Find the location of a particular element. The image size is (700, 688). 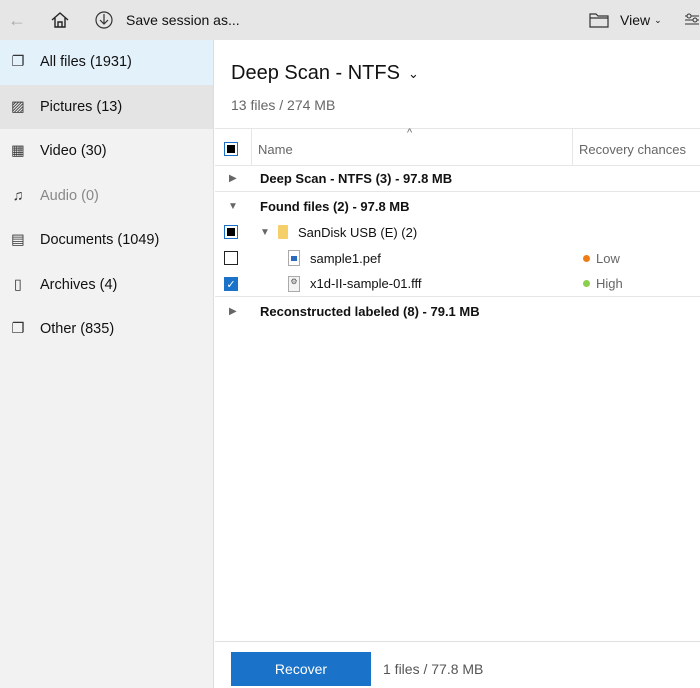

all-files-icon: ❐ is located at coordinates (18, 62).